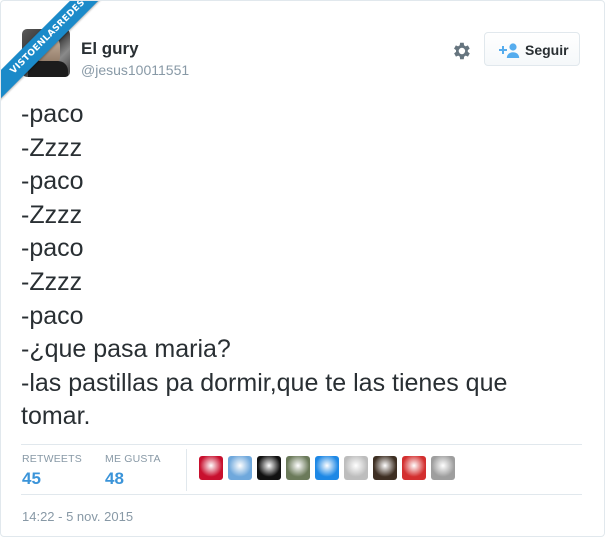 The height and width of the screenshot is (537, 605). I want to click on tweet-line: -¿que pasa maria?, so click(126, 349).